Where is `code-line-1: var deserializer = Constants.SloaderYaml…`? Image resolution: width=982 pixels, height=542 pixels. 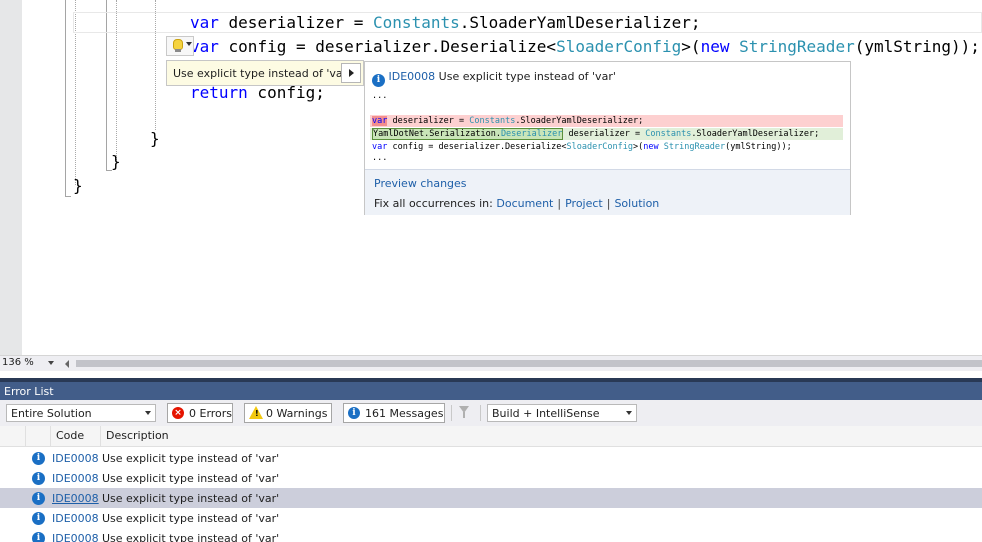
code-line-1: var deserializer = Constants.SloaderYaml… is located at coordinates (445, 23).